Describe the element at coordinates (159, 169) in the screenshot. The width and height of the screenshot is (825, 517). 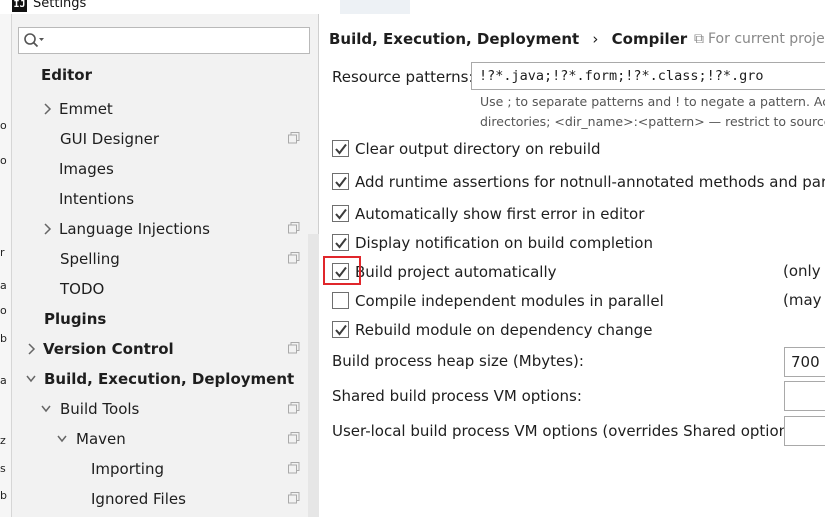
I see `tree-item-images: Images` at that location.